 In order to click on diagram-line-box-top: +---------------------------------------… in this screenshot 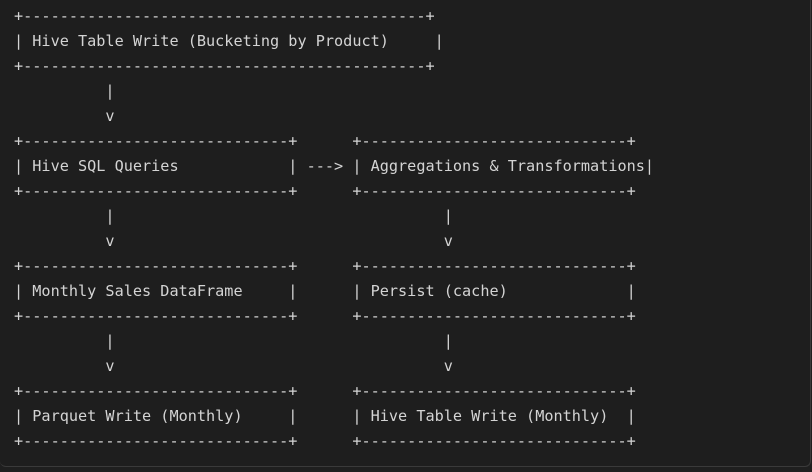, I will do `click(224, 16)`.